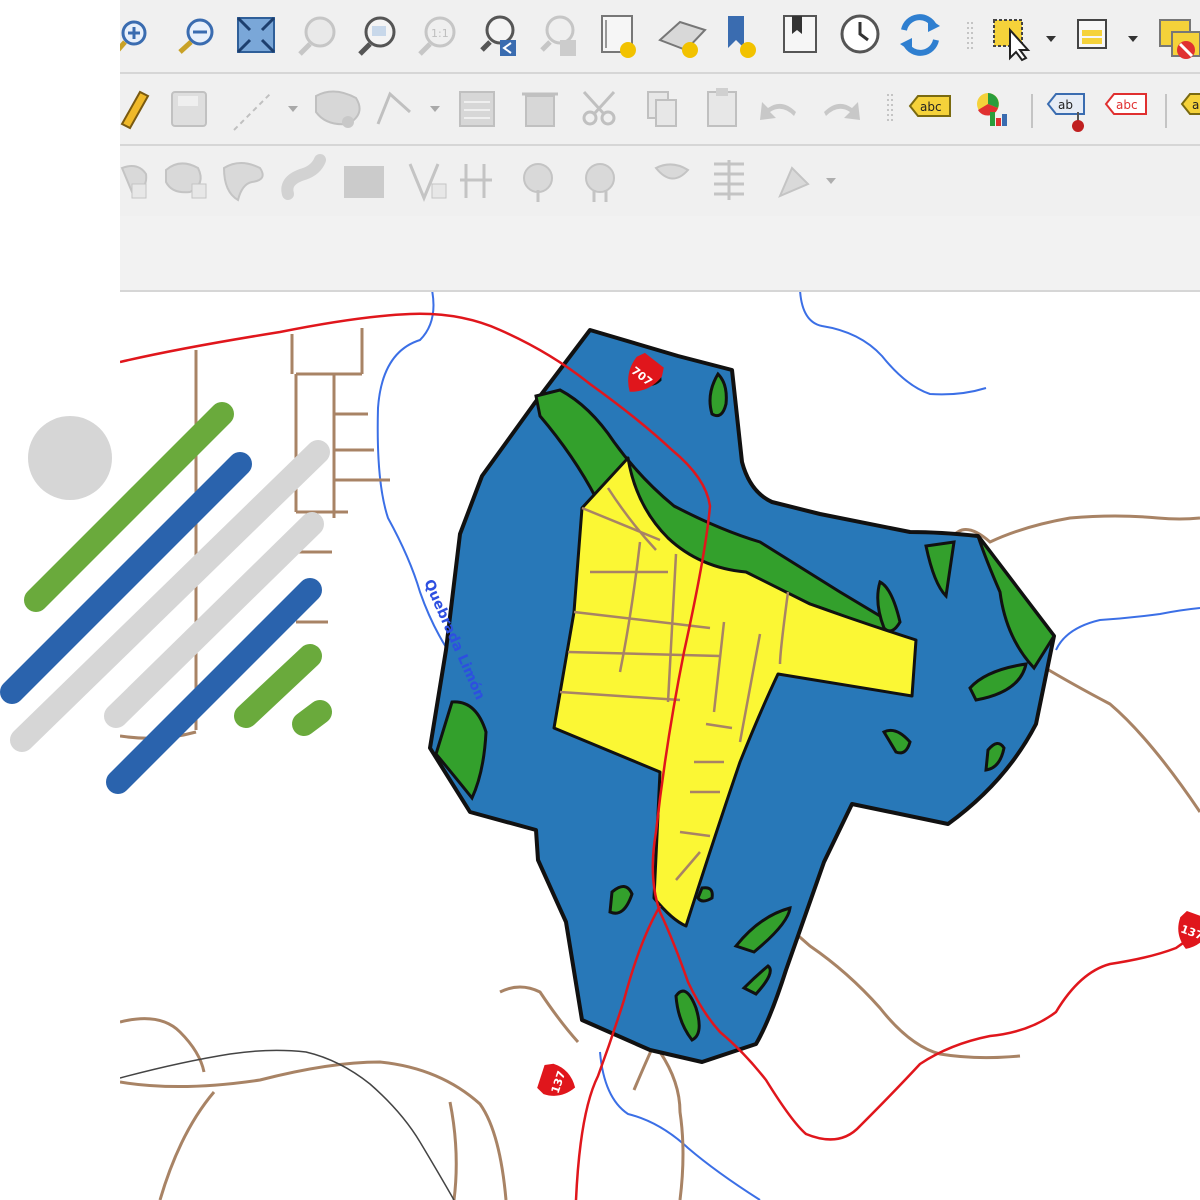 The image size is (1200, 1200). What do you see at coordinates (427, 182) in the screenshot?
I see `split-parts-icon` at bounding box center [427, 182].